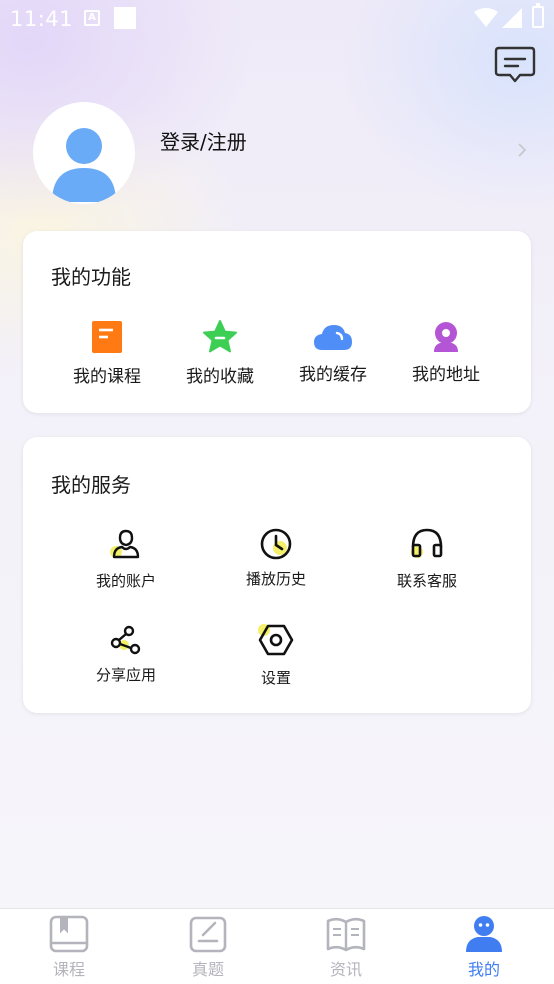  What do you see at coordinates (125, 18) in the screenshot?
I see `notification-square-icon` at bounding box center [125, 18].